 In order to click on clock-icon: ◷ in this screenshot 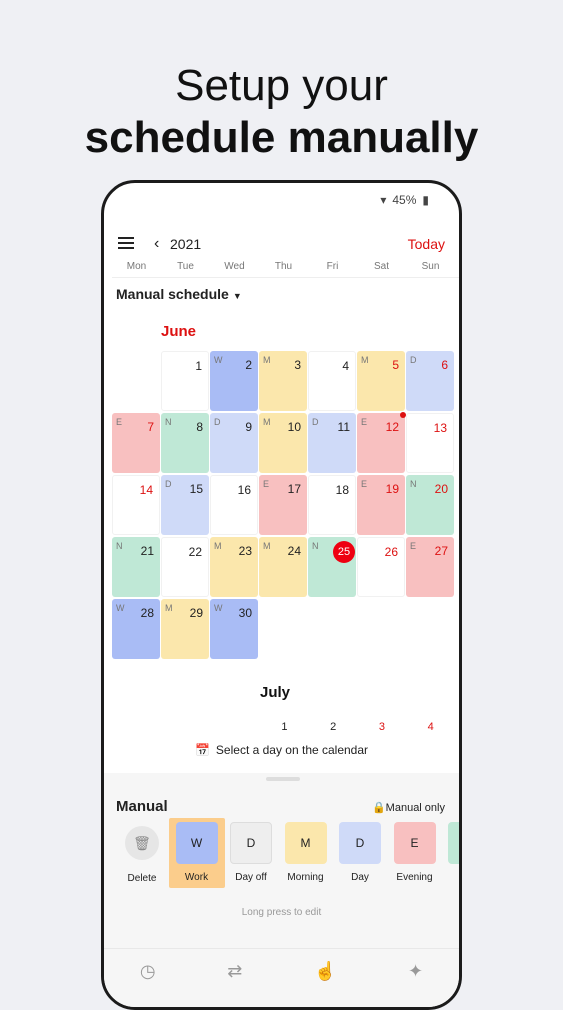, I will do `click(148, 971)`.